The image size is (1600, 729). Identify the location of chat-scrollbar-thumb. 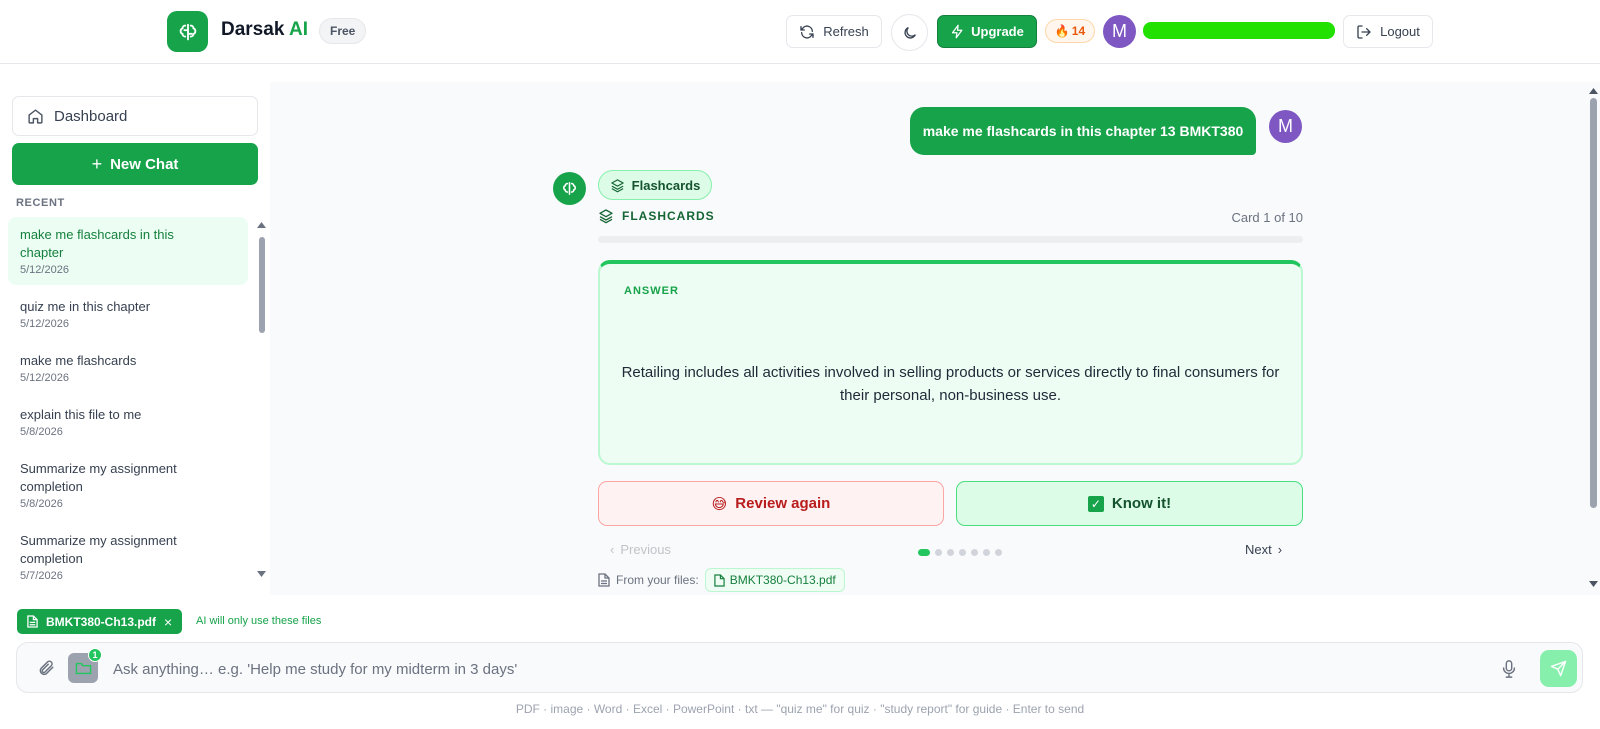
(1593, 303).